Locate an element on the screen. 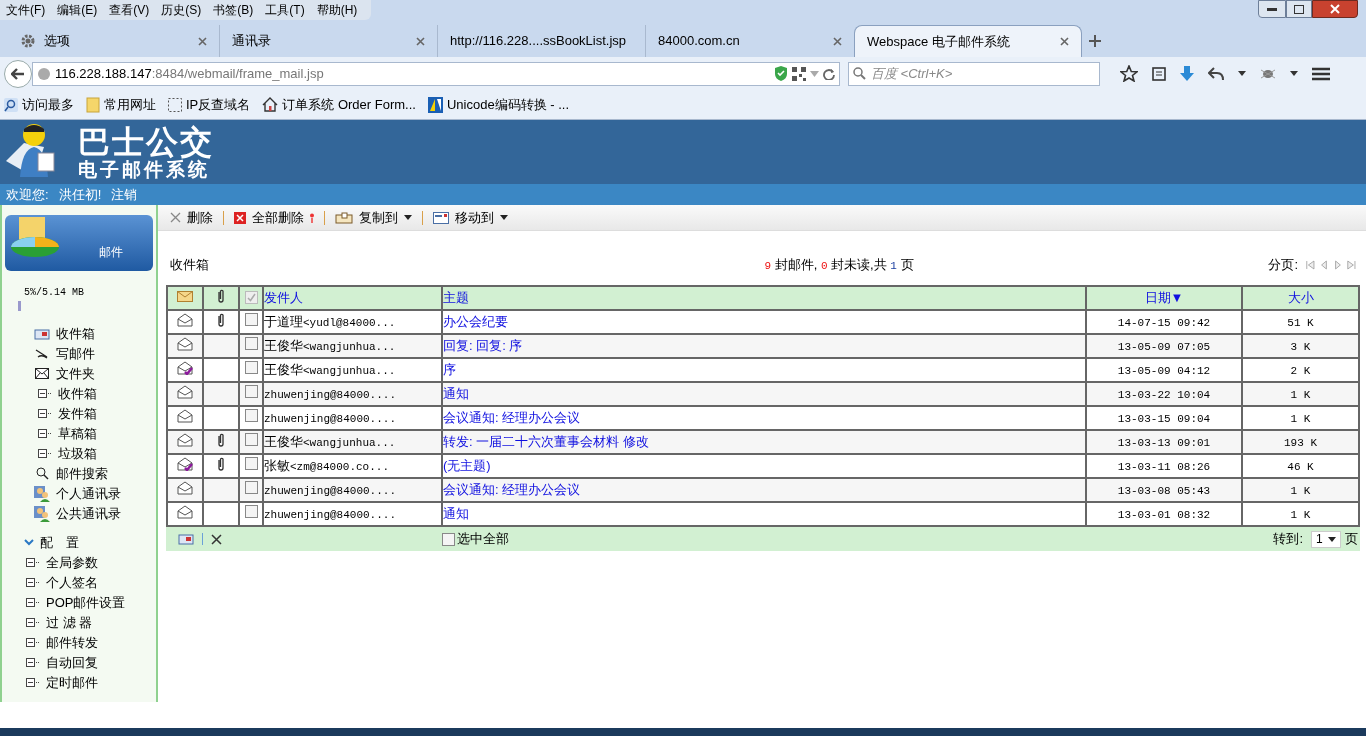 The height and width of the screenshot is (736, 1366). browser-tab: 84000.com.cn is located at coordinates (750, 41).